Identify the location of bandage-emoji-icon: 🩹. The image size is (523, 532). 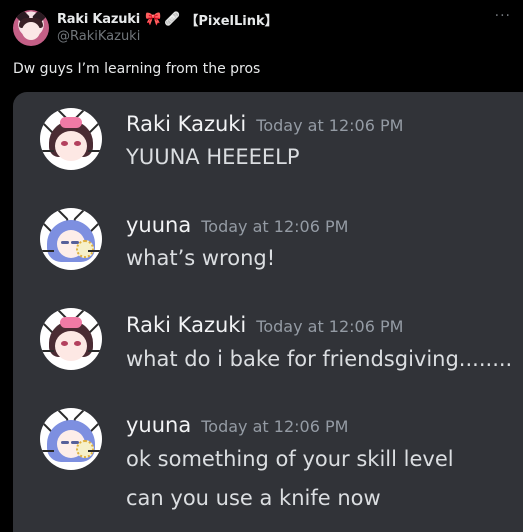
(172, 19).